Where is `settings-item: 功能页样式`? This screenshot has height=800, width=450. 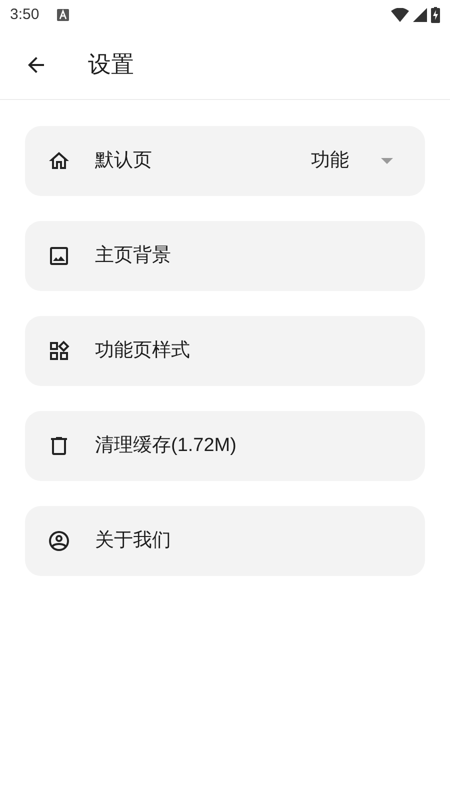 settings-item: 功能页样式 is located at coordinates (225, 351).